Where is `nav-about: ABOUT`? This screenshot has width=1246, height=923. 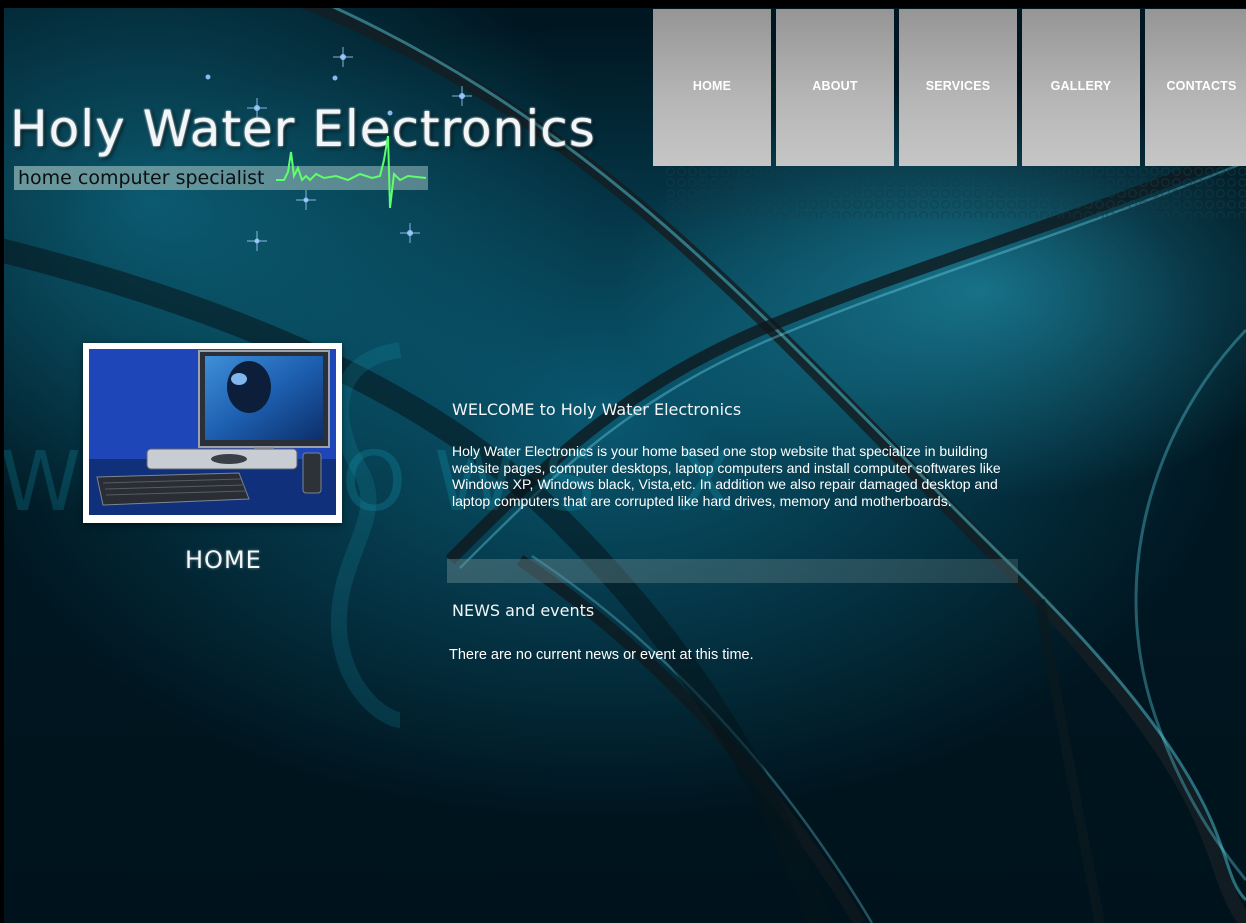
nav-about: ABOUT is located at coordinates (835, 87).